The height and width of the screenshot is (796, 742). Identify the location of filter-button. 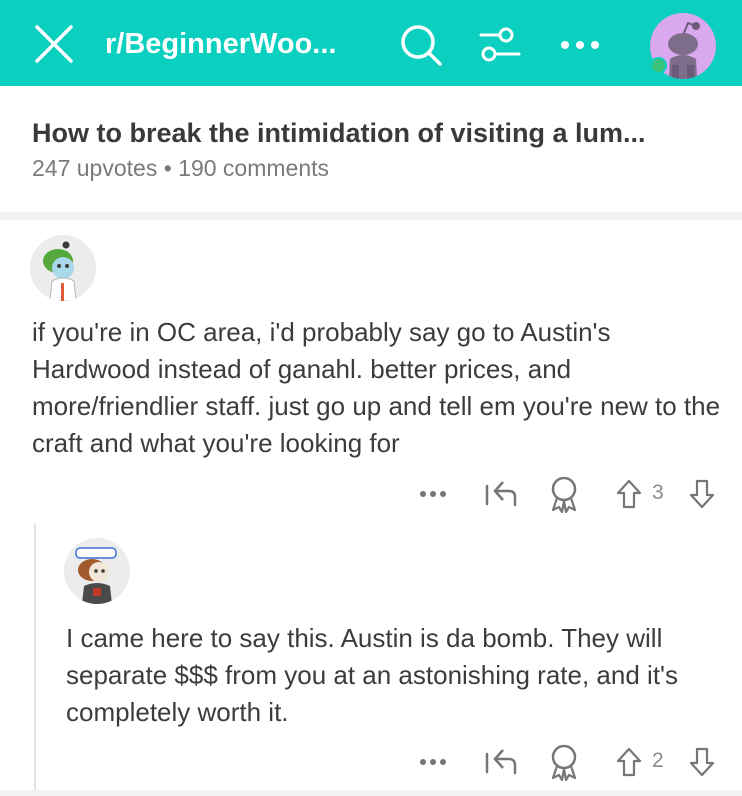
(500, 45).